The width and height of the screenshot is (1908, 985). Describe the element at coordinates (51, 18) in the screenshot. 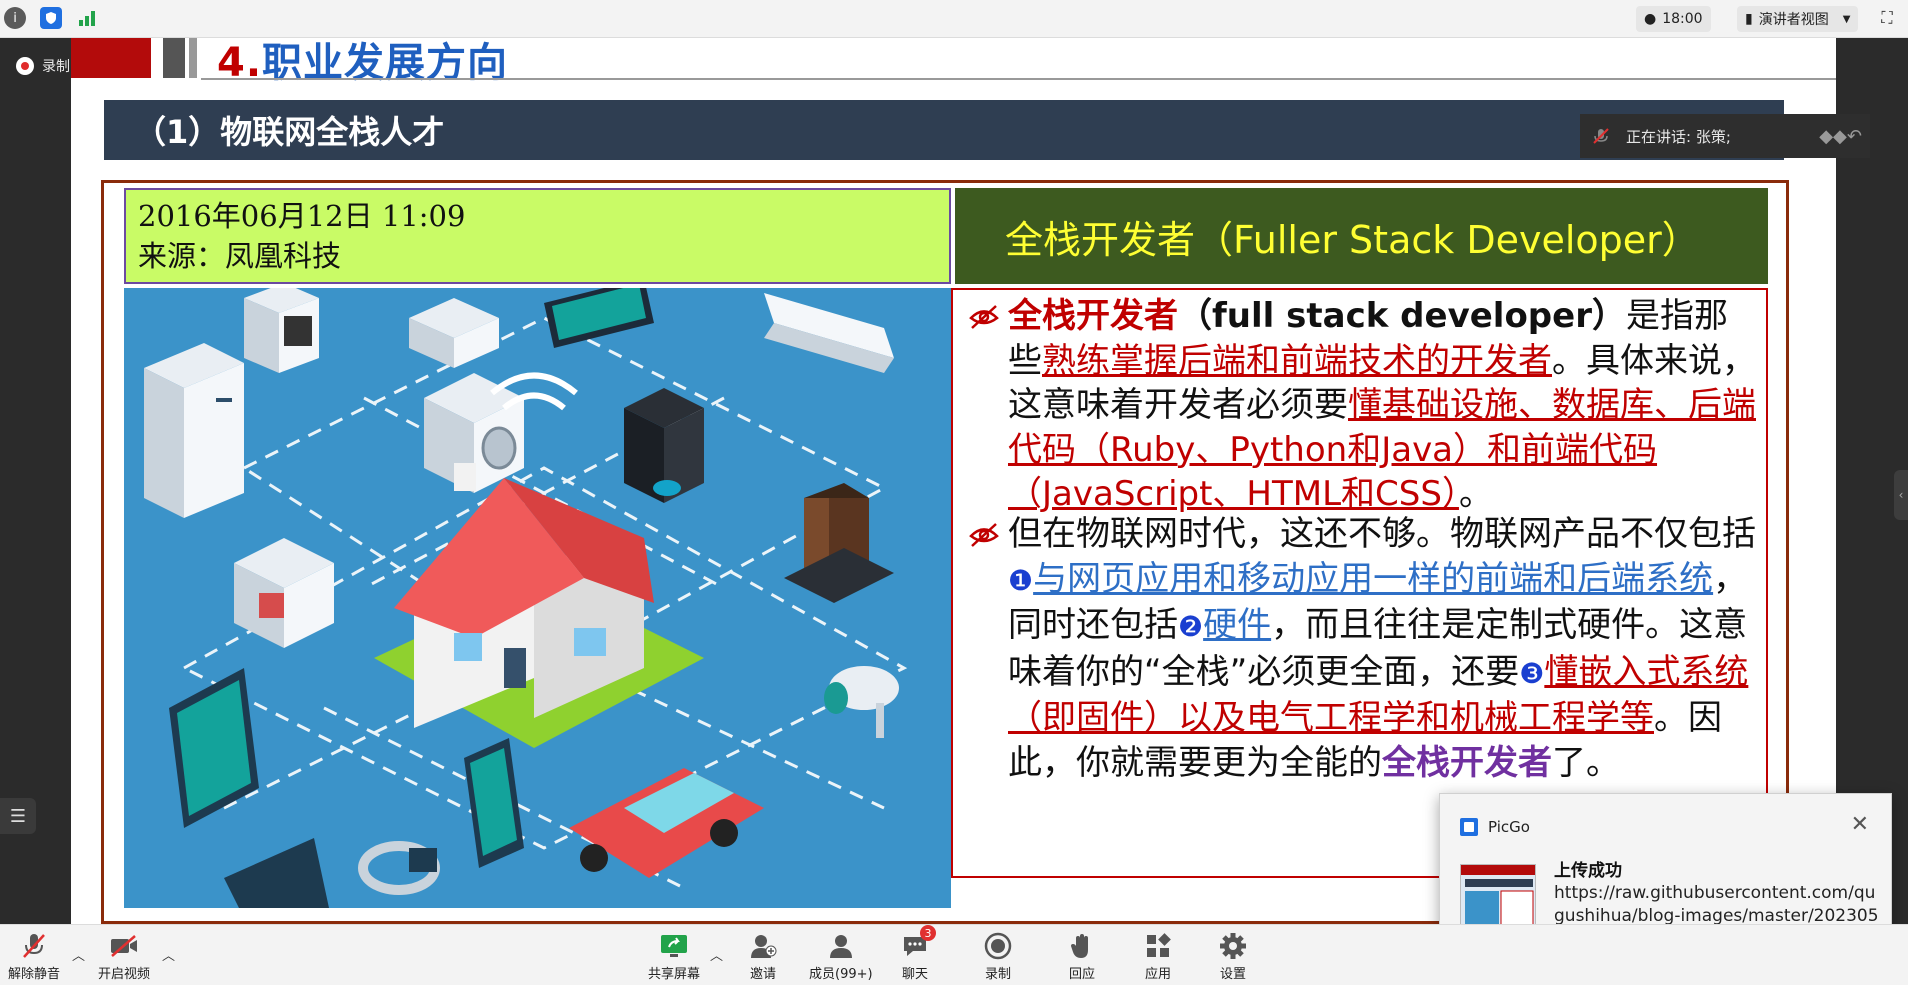

I see `shield-icon` at that location.